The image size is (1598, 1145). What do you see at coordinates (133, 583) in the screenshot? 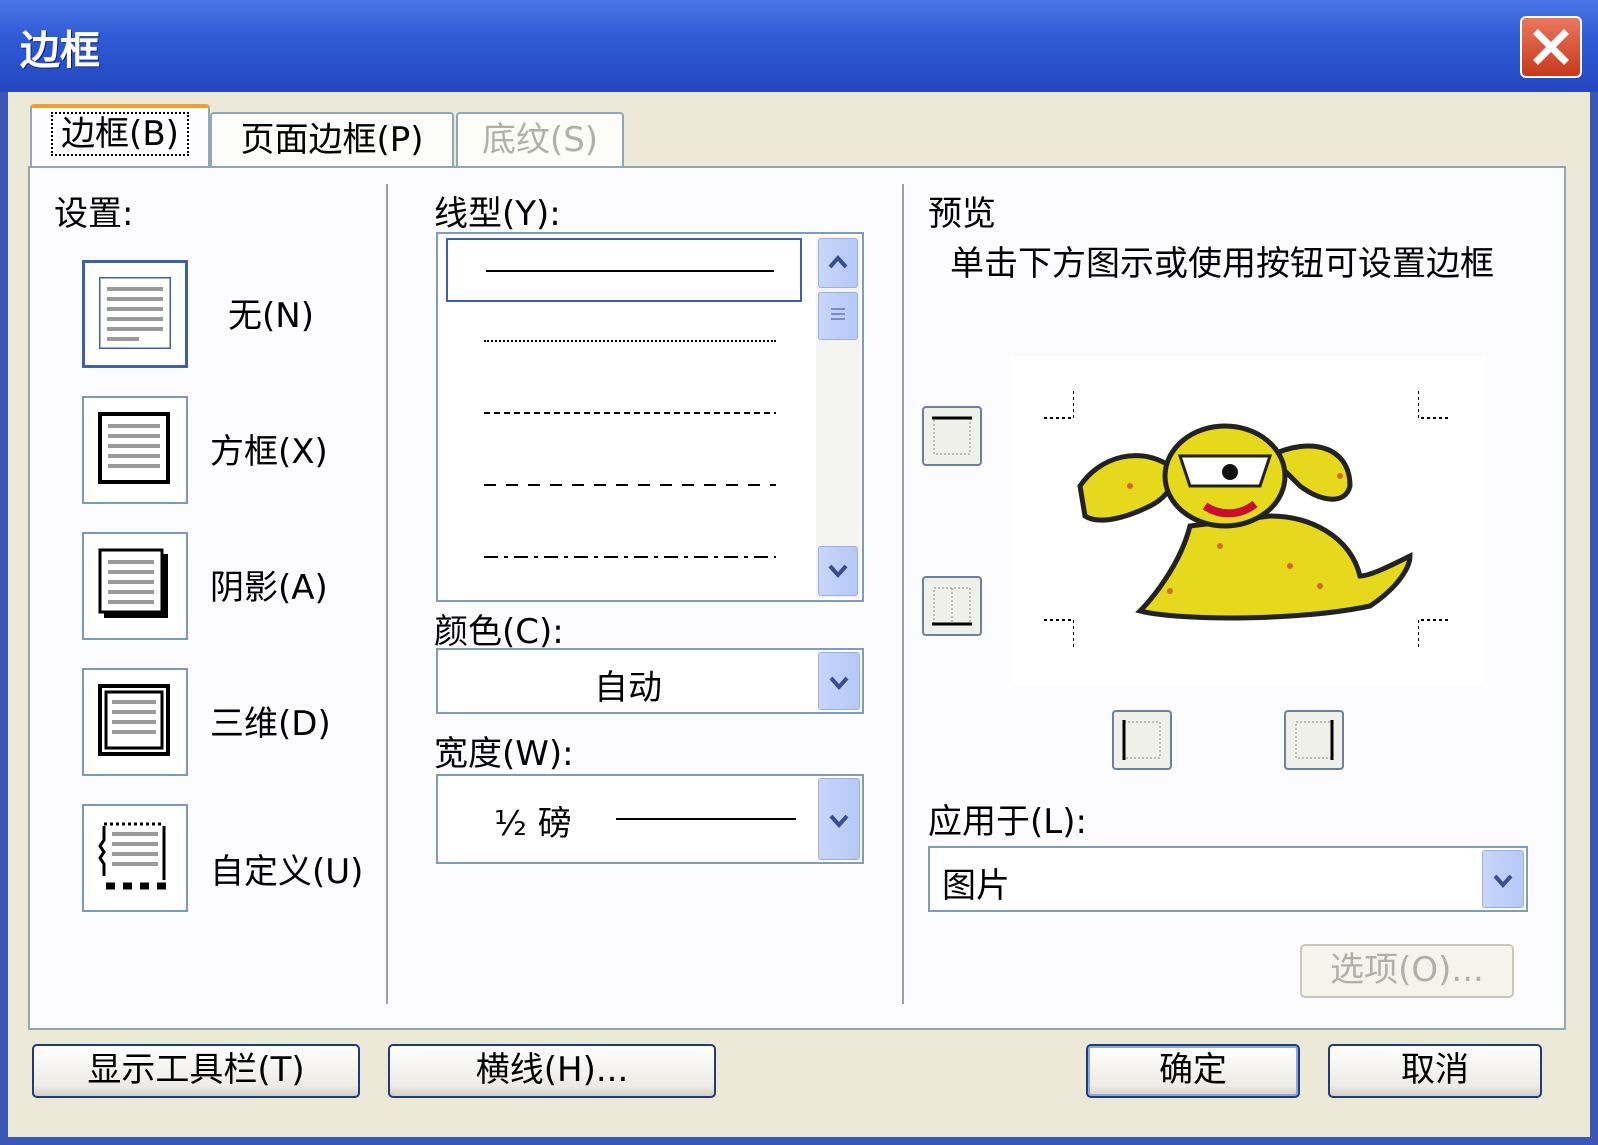
I see `setting-shadow-icon` at bounding box center [133, 583].